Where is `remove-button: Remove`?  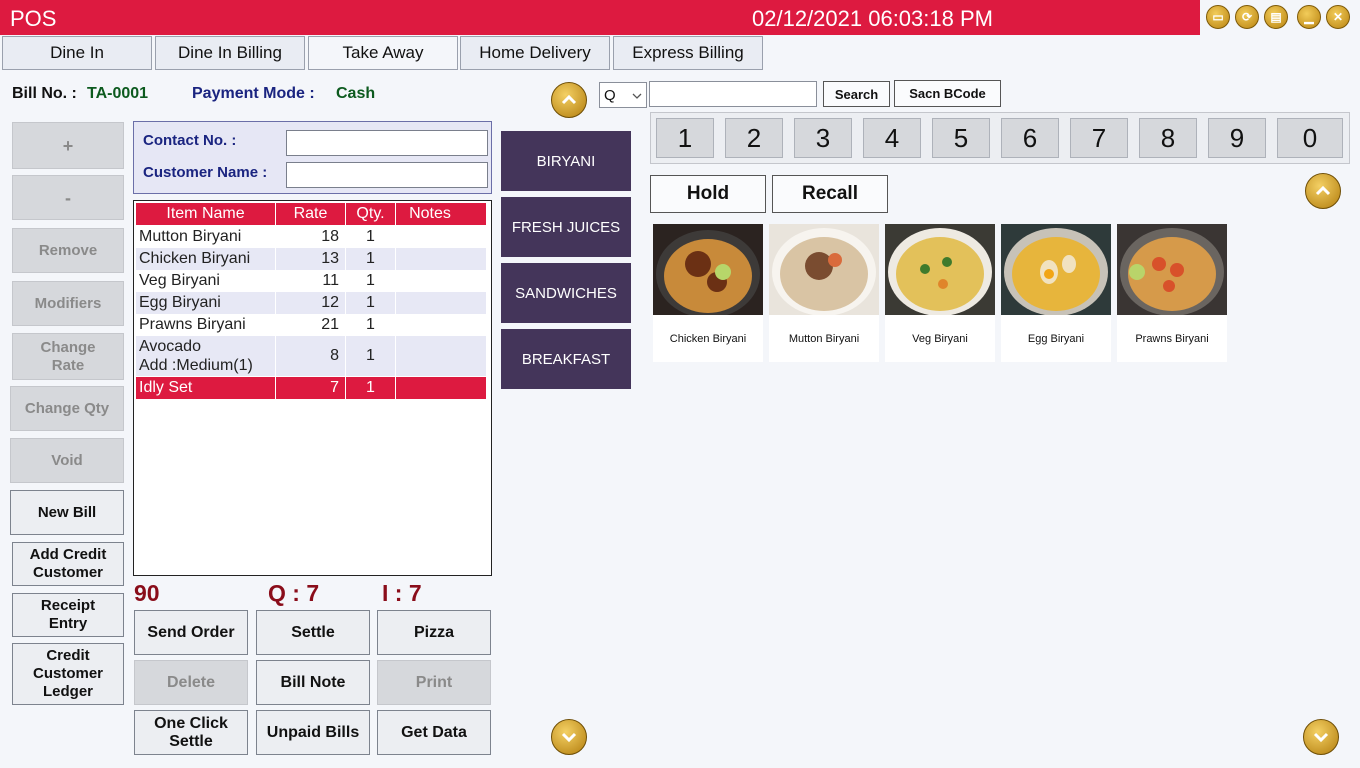
remove-button: Remove is located at coordinates (68, 250).